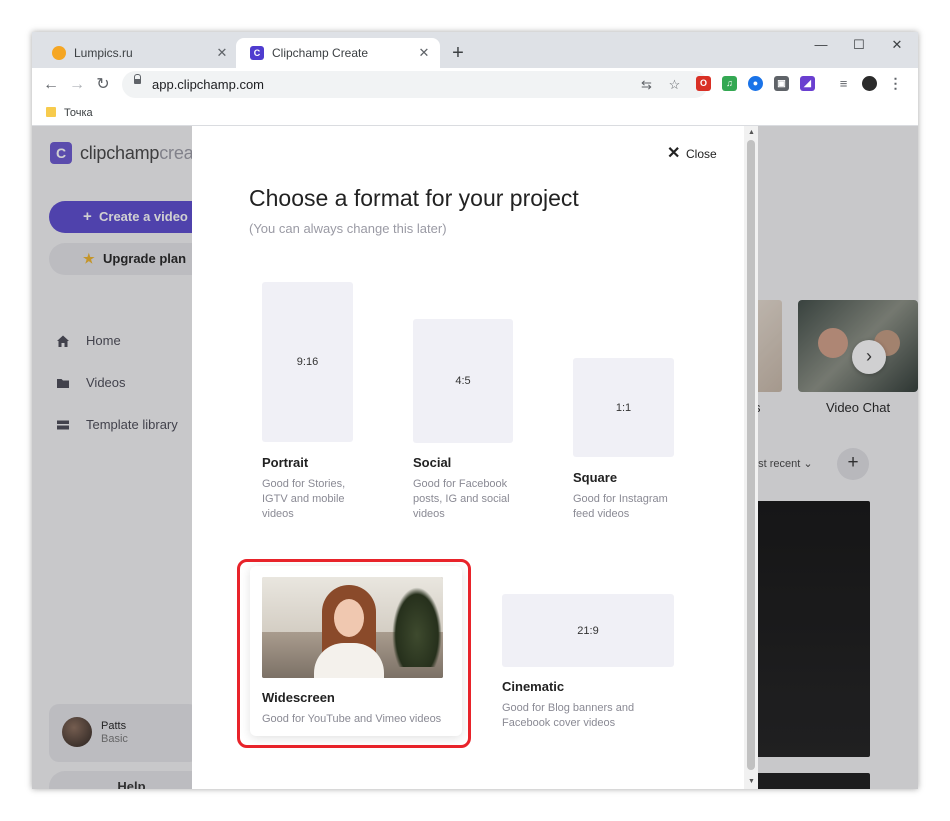  What do you see at coordinates (755, 83) in the screenshot?
I see `vpn-extension-icon: ●` at bounding box center [755, 83].